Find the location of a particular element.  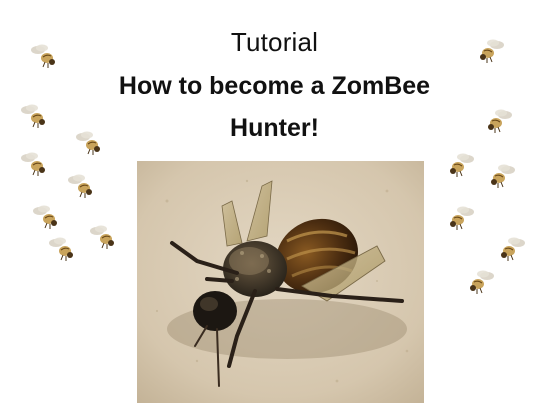

slide-title-line-1: How to become a ZomBee is located at coordinates (274, 86).